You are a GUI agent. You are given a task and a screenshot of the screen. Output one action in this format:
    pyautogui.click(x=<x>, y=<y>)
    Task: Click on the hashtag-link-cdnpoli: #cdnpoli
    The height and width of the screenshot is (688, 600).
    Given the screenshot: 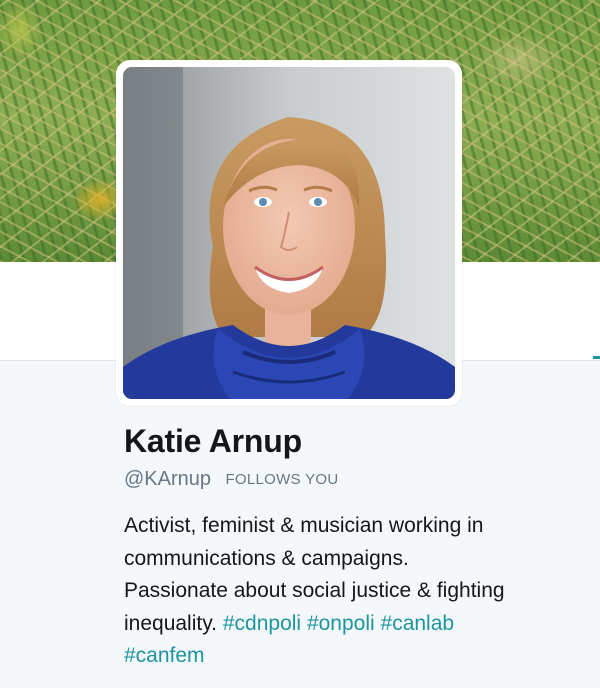 What is the action you would take?
    pyautogui.click(x=262, y=623)
    